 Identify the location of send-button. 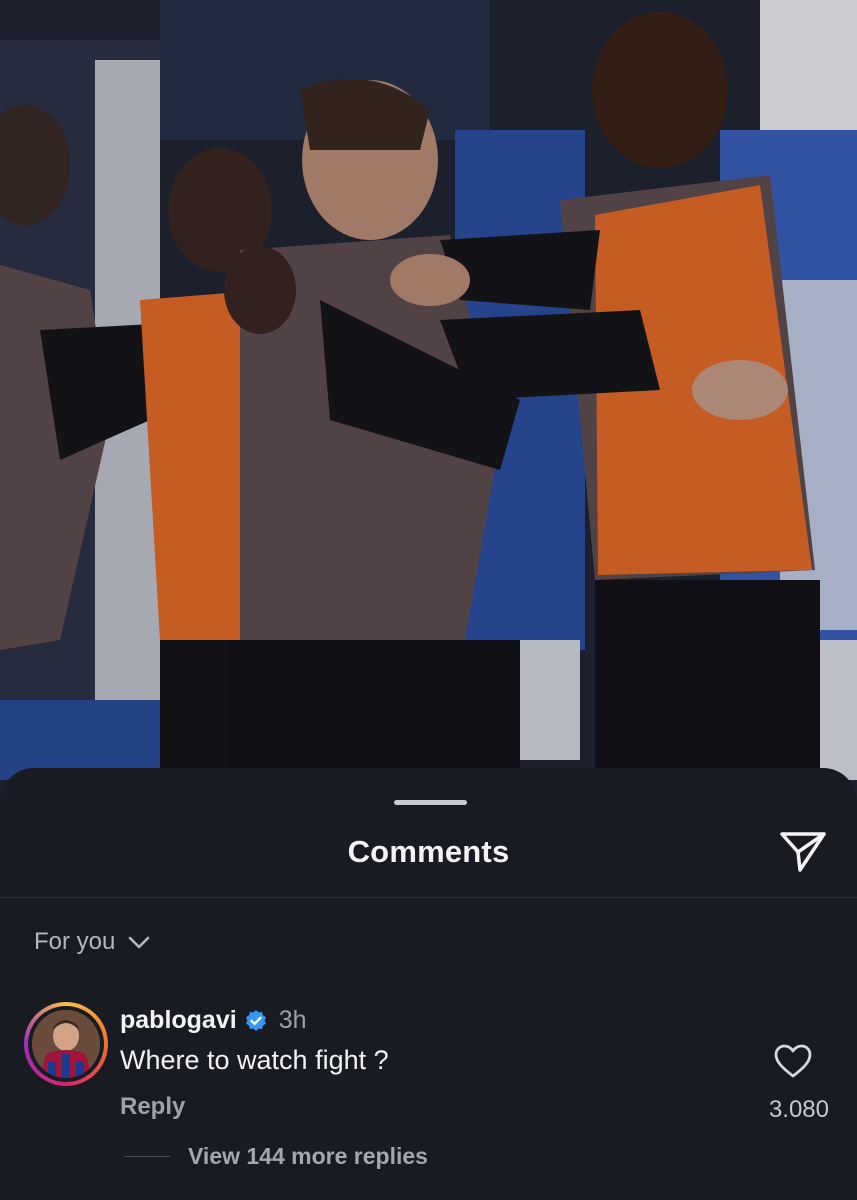
(803, 851).